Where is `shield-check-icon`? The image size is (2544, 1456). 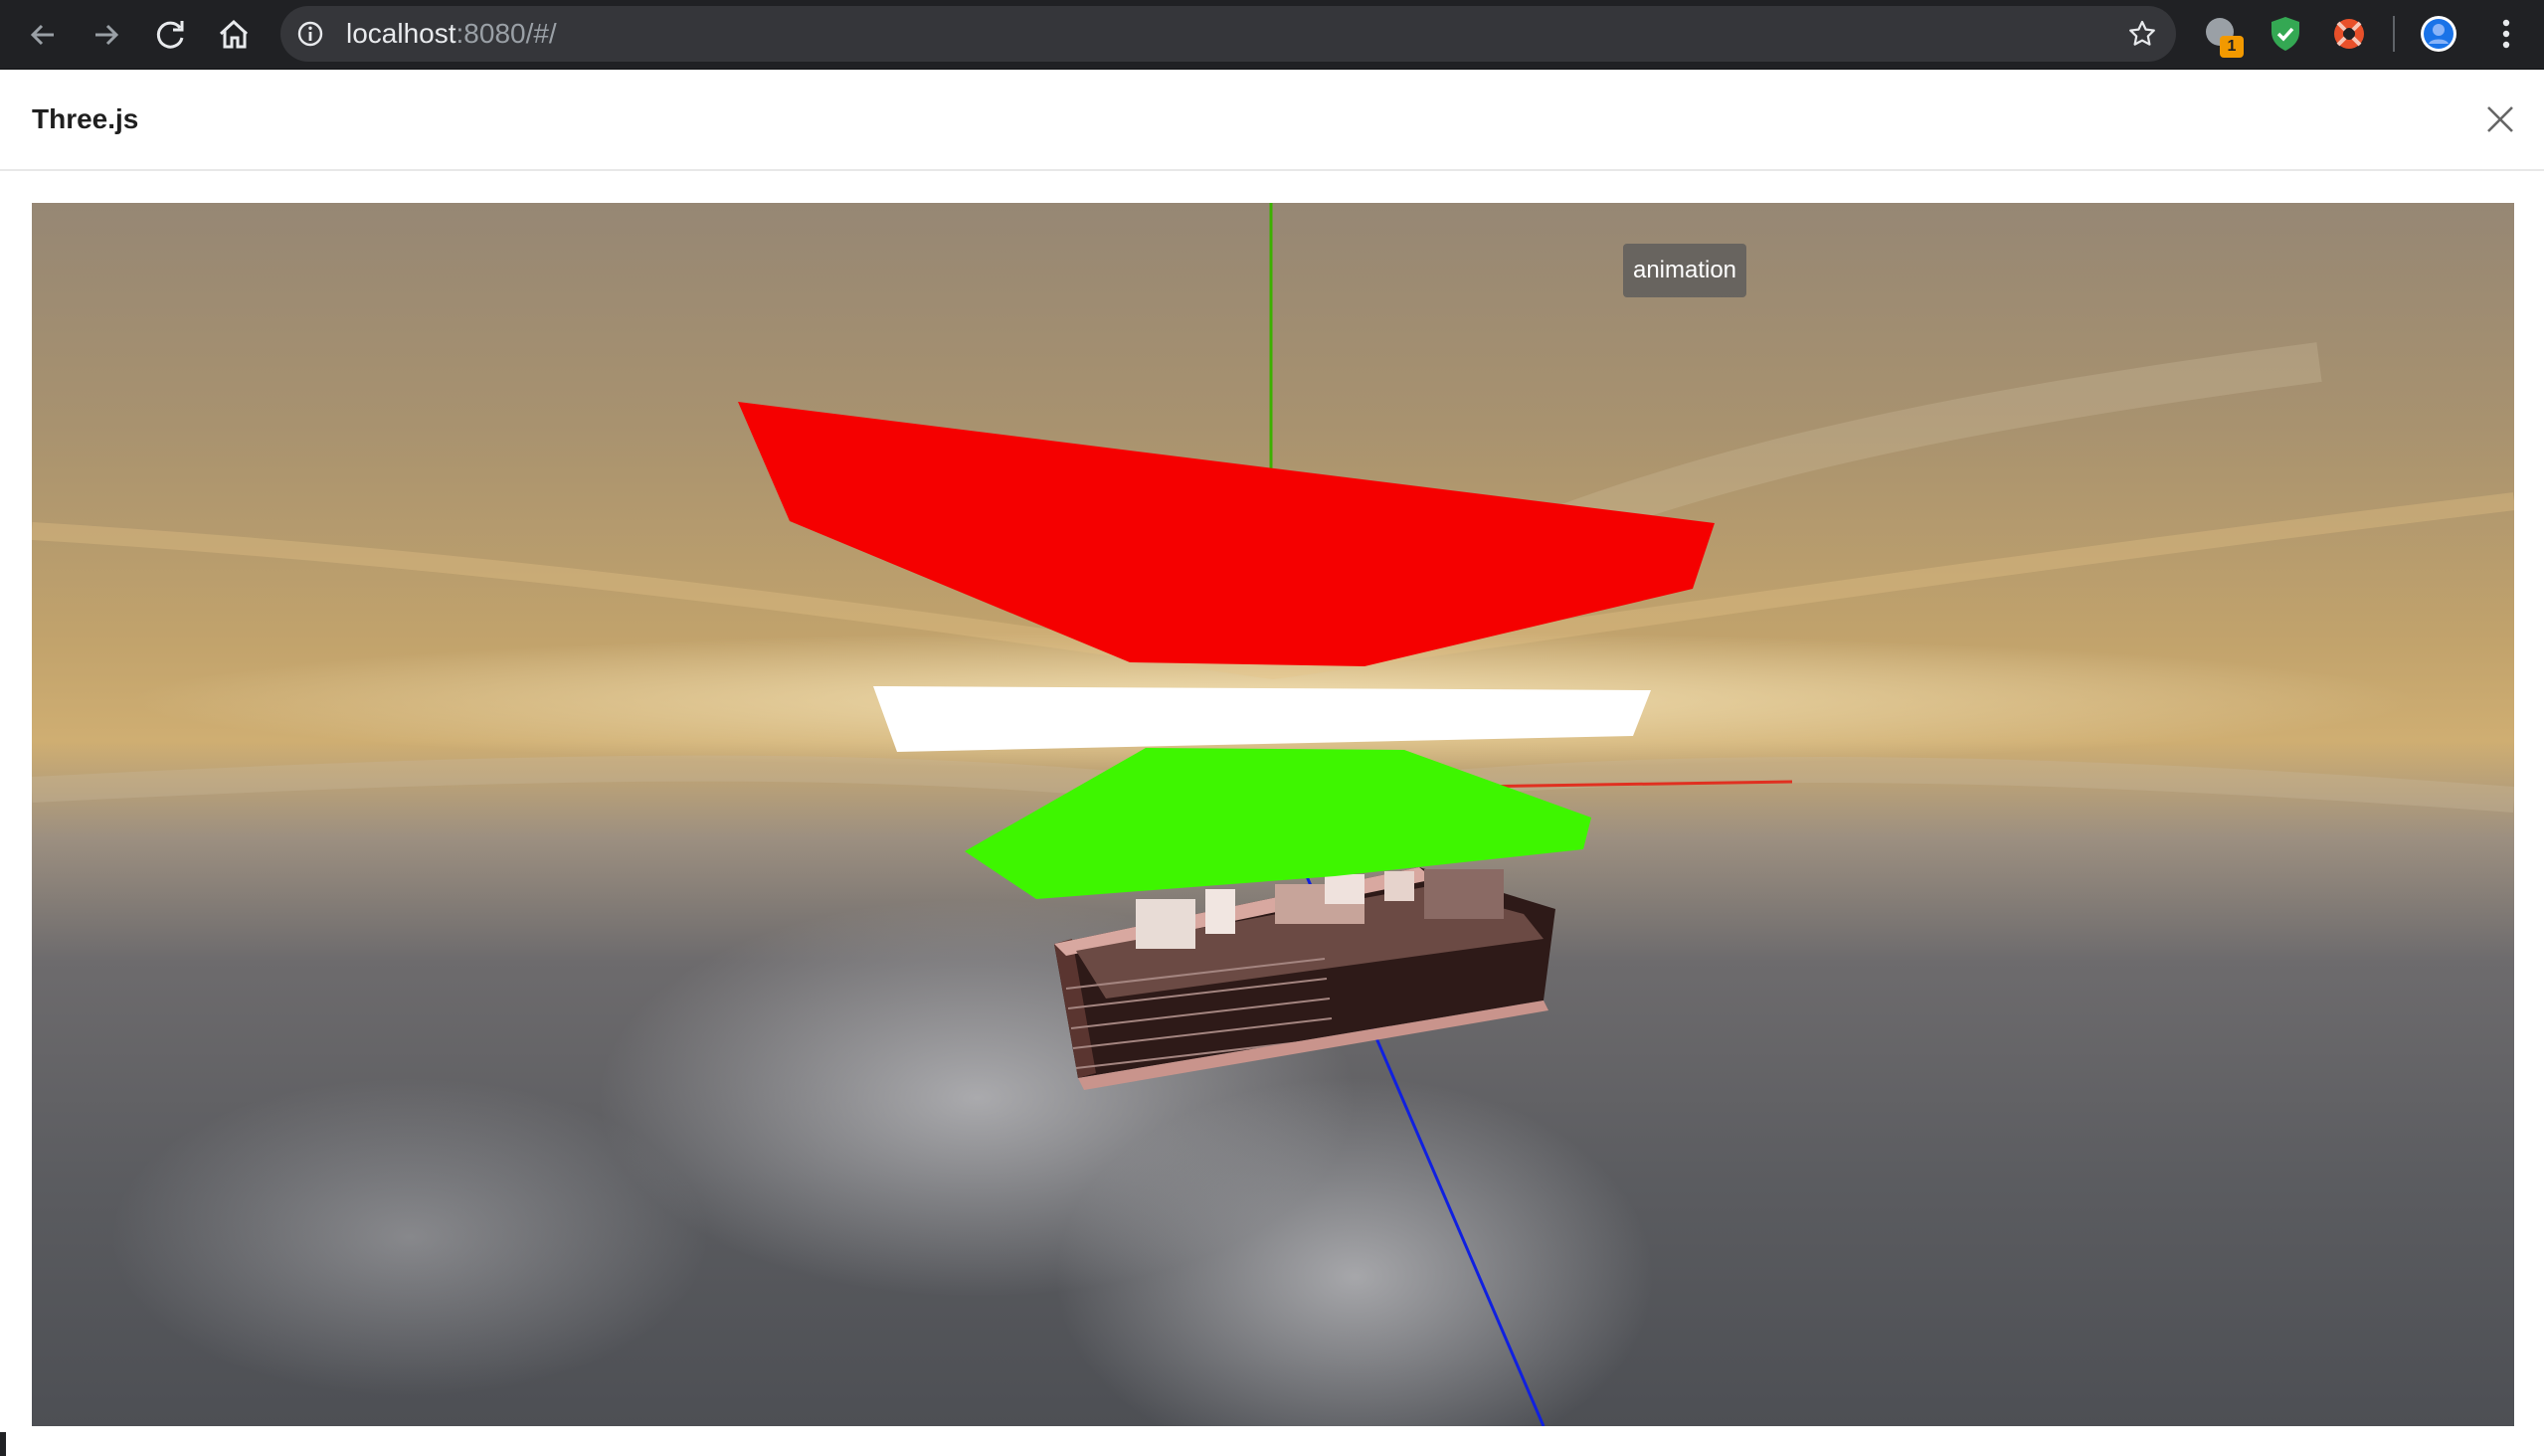
shield-check-icon is located at coordinates (2285, 34).